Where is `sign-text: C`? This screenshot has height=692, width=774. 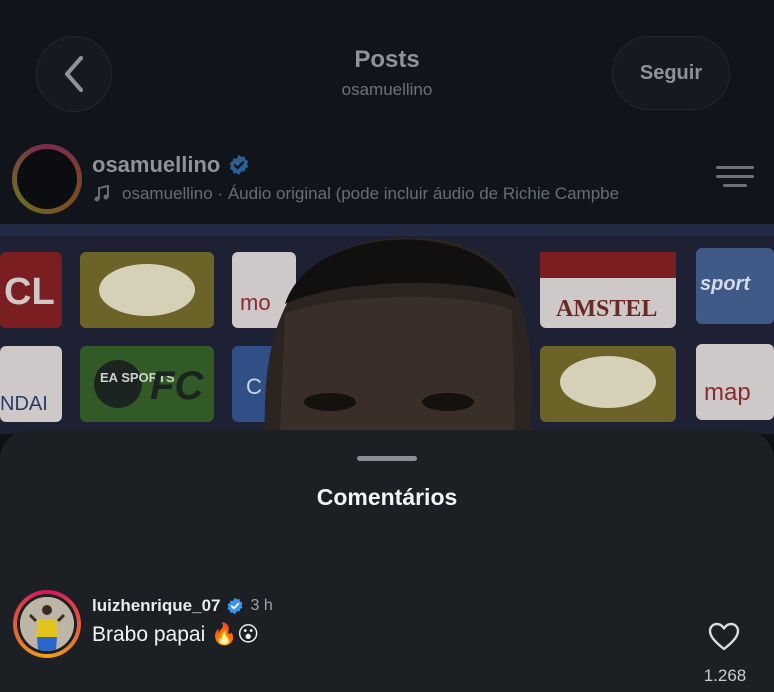
sign-text: C is located at coordinates (254, 386).